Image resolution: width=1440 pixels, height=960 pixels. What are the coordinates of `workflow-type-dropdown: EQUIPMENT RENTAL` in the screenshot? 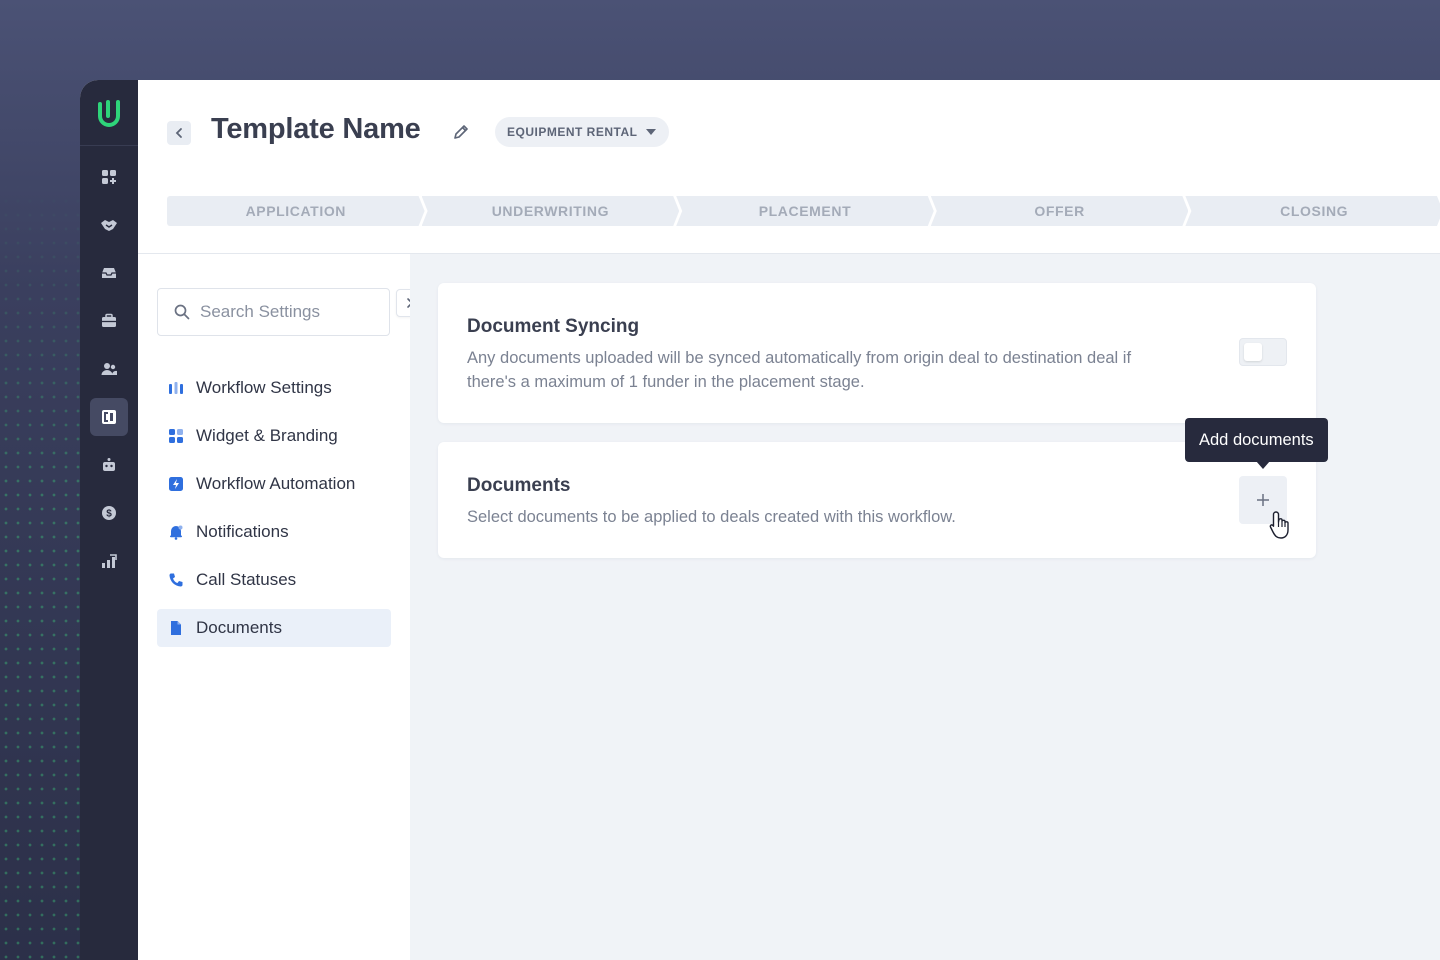 It's located at (582, 132).